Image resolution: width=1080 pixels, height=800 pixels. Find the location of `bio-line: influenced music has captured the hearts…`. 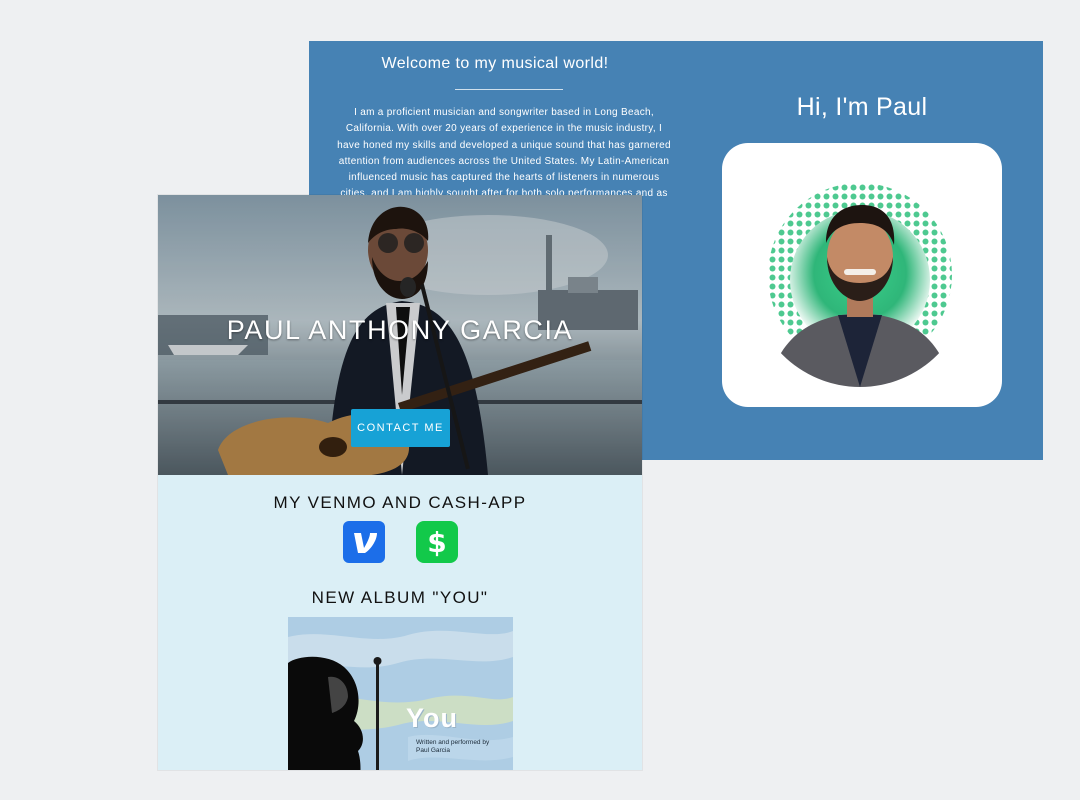

bio-line: influenced music has captured the hearts… is located at coordinates (504, 178).